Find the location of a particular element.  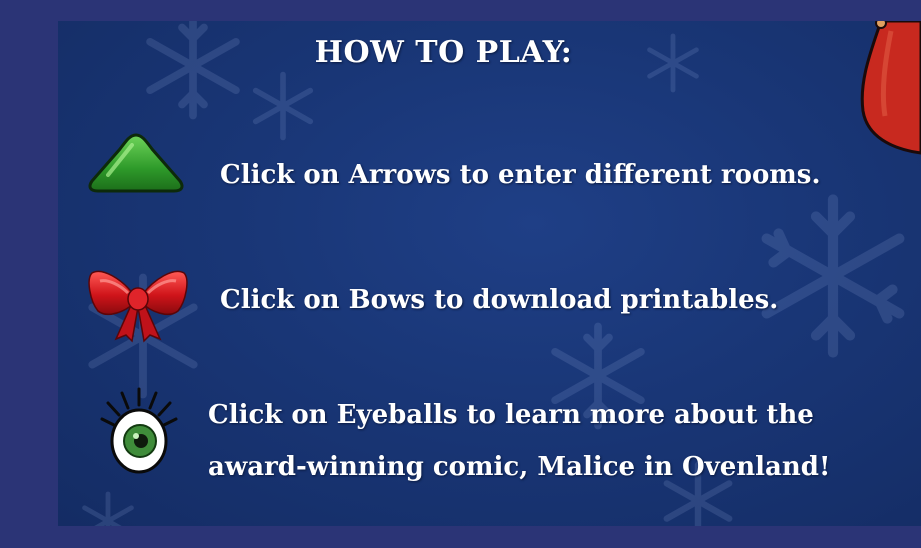

red-bow-icon is located at coordinates (138, 306).